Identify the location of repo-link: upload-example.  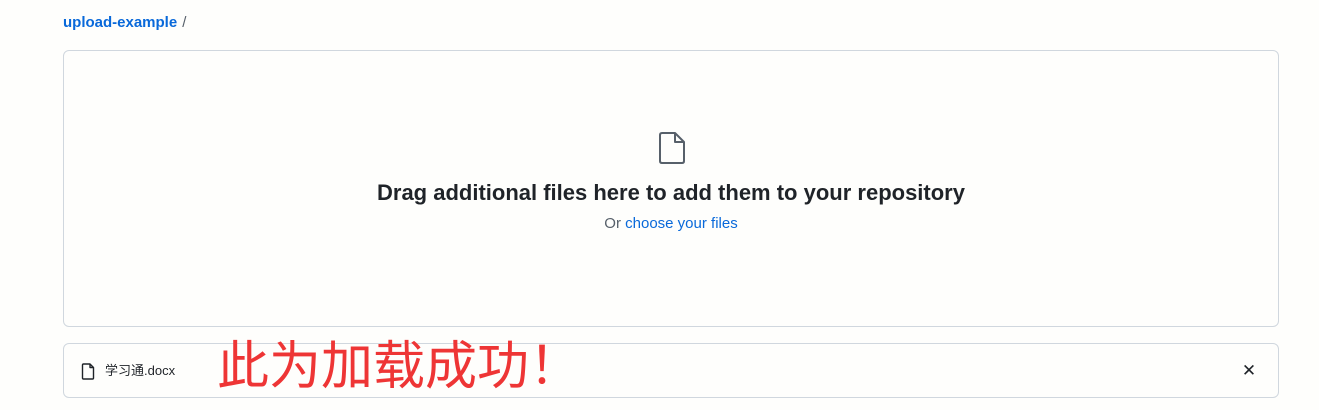
(120, 23).